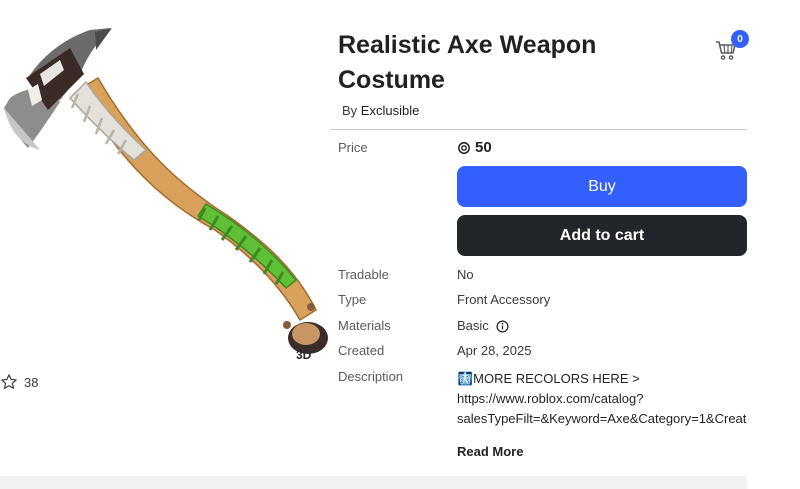 Image resolution: width=800 pixels, height=489 pixels. I want to click on header-divider, so click(538, 129).